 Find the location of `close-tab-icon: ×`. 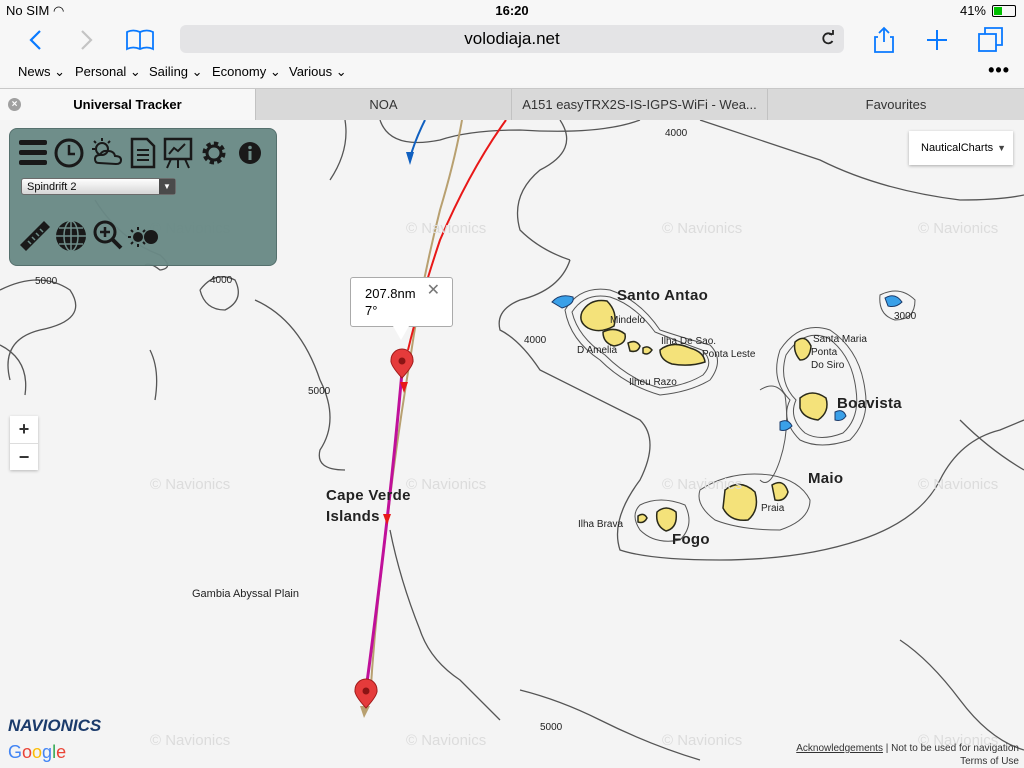

close-tab-icon: × is located at coordinates (14, 104).